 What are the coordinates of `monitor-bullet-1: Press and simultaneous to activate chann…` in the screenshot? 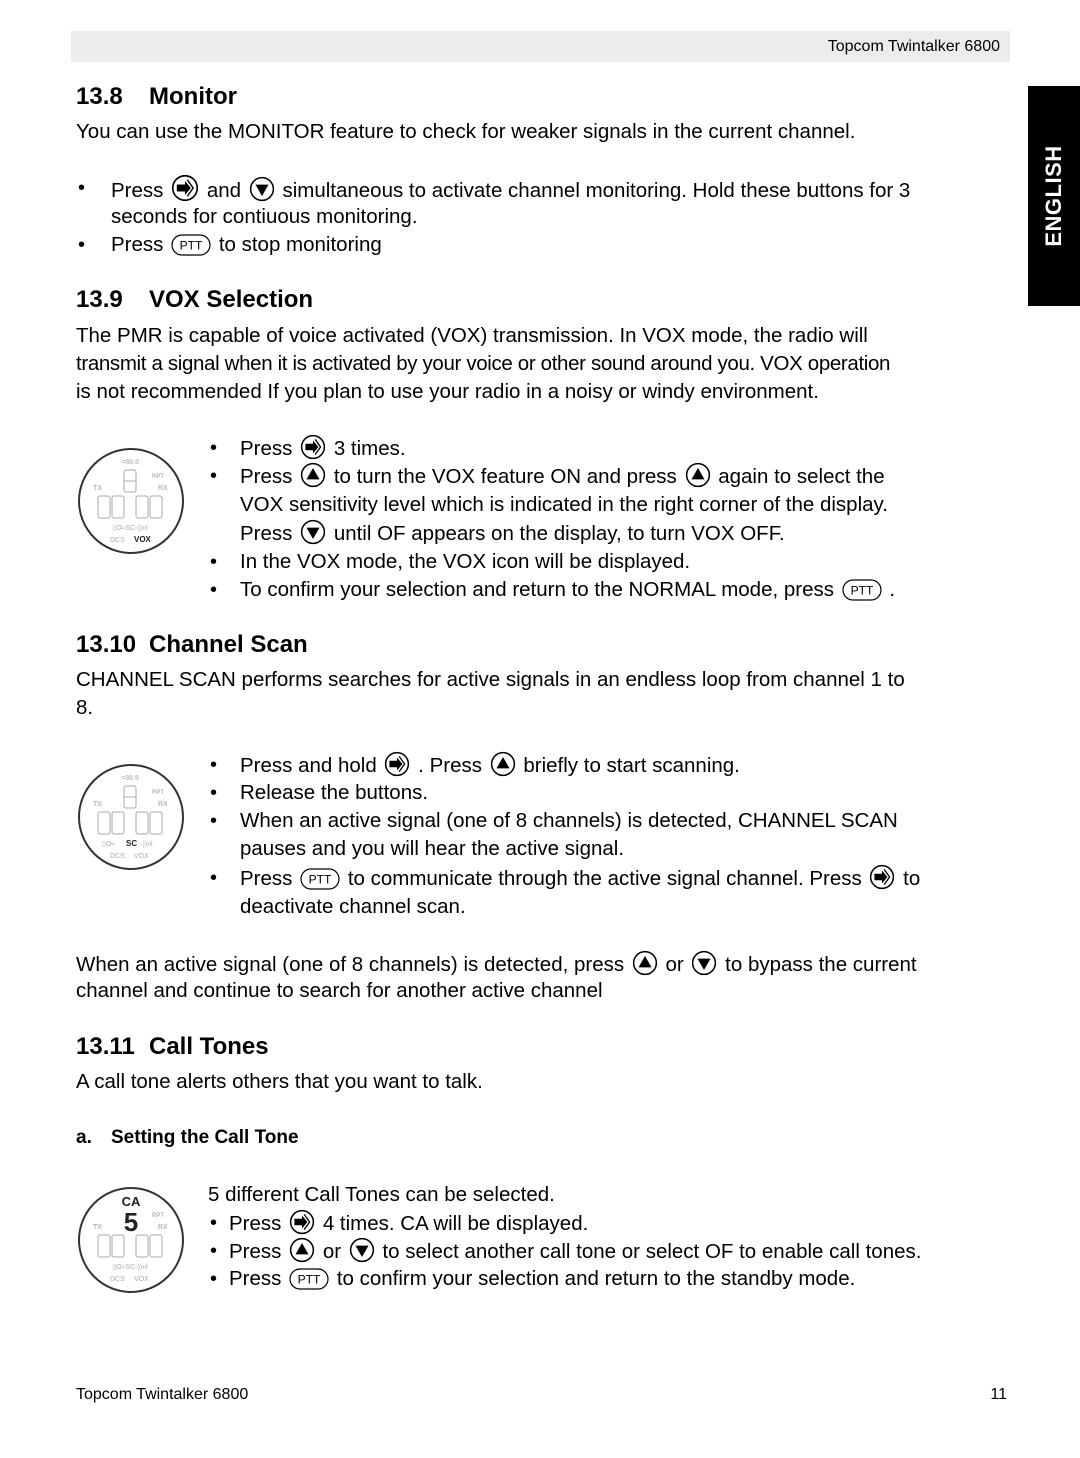 It's located at (510, 189).